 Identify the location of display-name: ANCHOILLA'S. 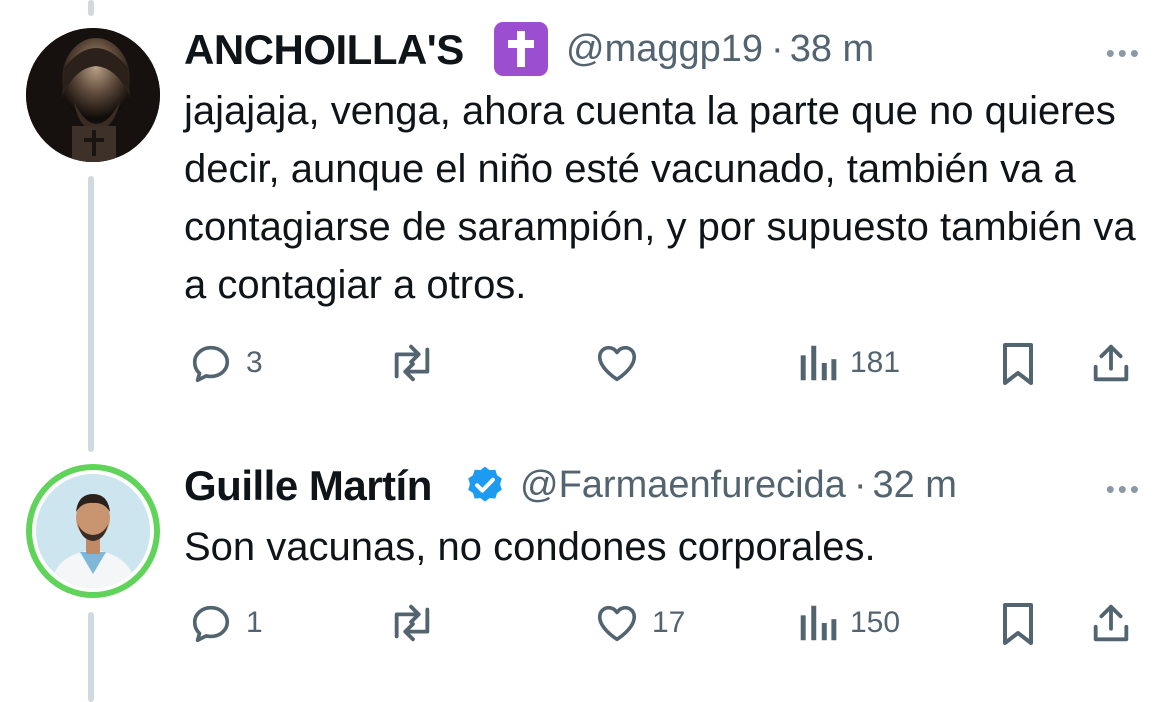
(324, 50).